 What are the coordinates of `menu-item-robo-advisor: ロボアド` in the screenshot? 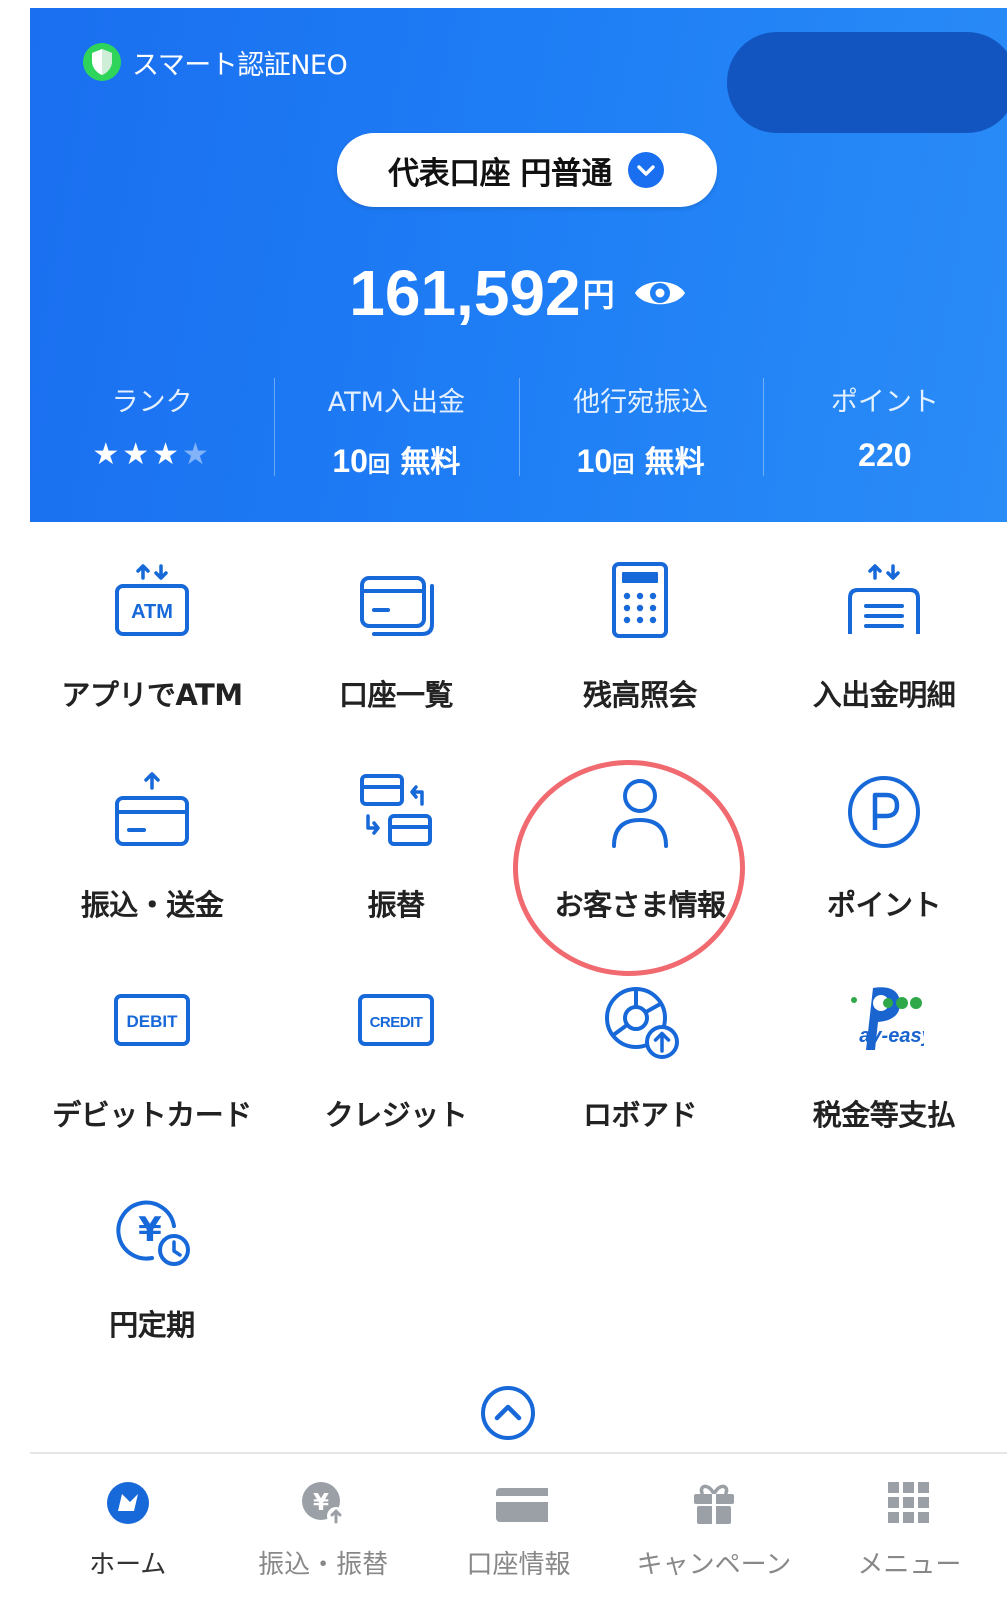 It's located at (640, 1070).